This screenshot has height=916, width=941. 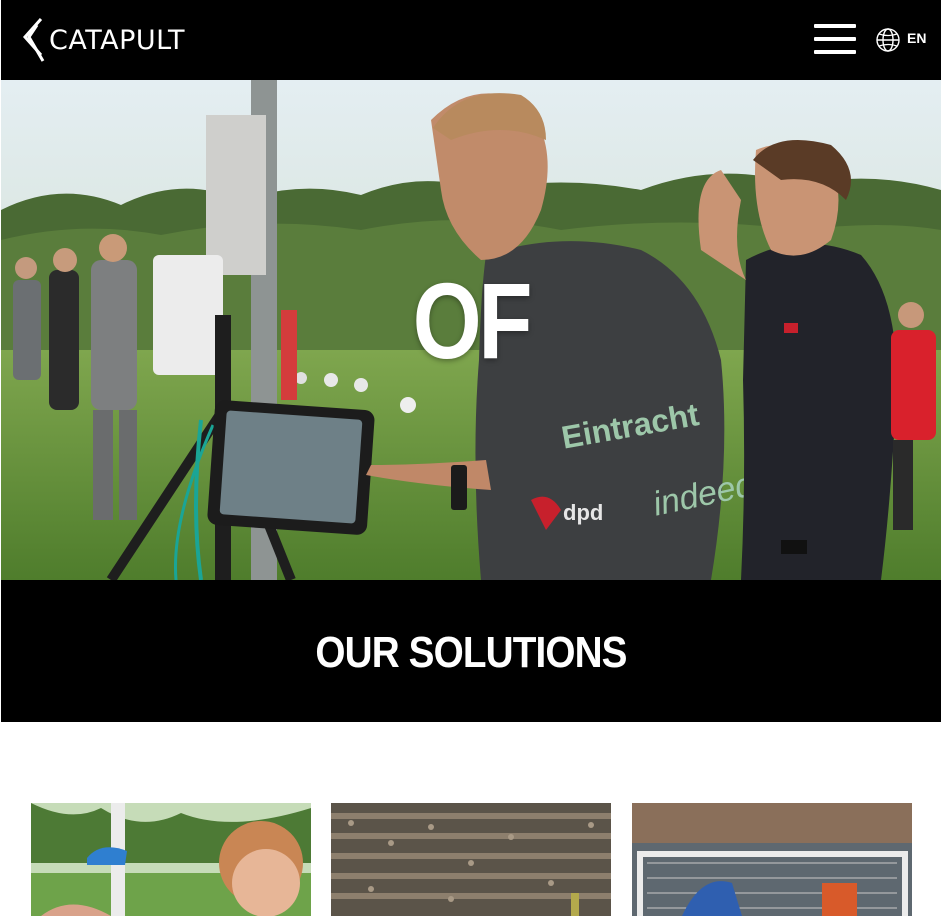 I want to click on solution-cards, so click(x=472, y=859).